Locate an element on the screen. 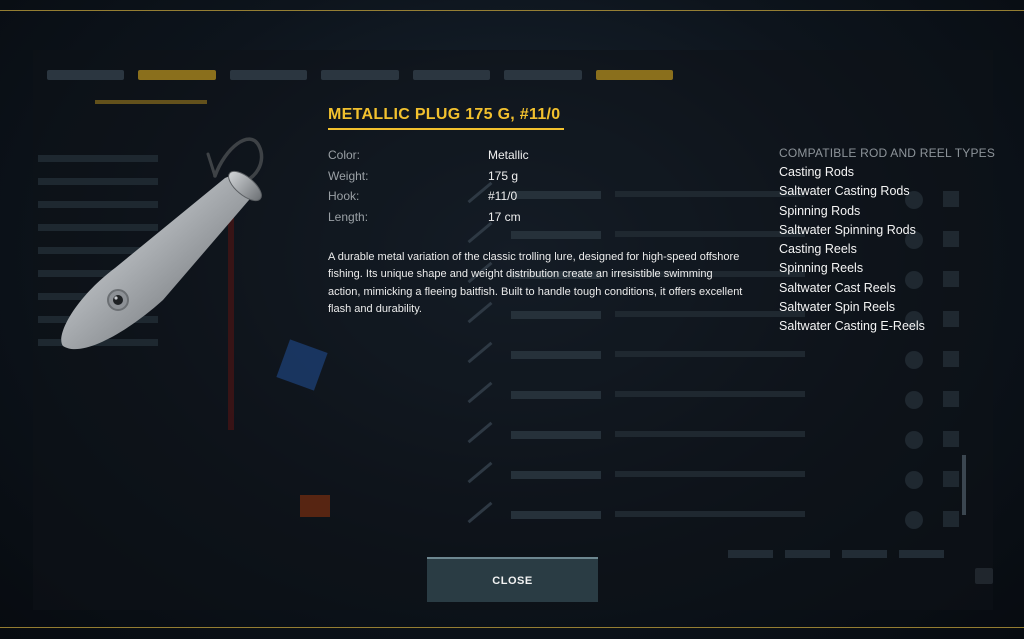 This screenshot has width=1024, height=639. property-hook: Hook: #11/0 is located at coordinates (458, 199).